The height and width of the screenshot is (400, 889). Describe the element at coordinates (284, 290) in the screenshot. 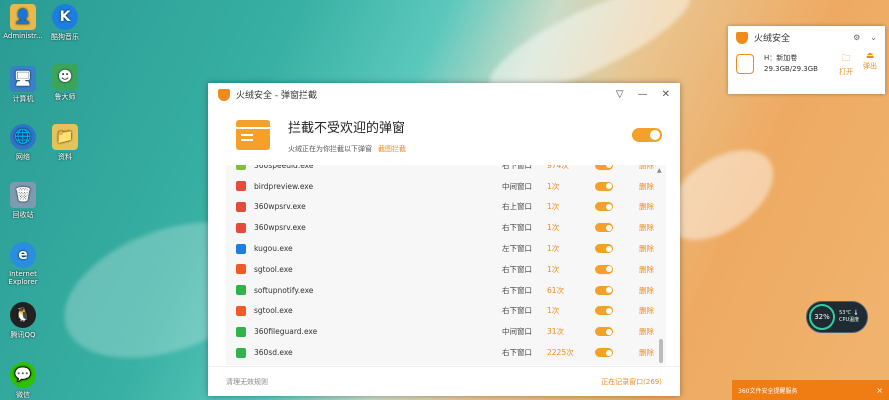

I see `process-name: softupnotify.exe` at that location.